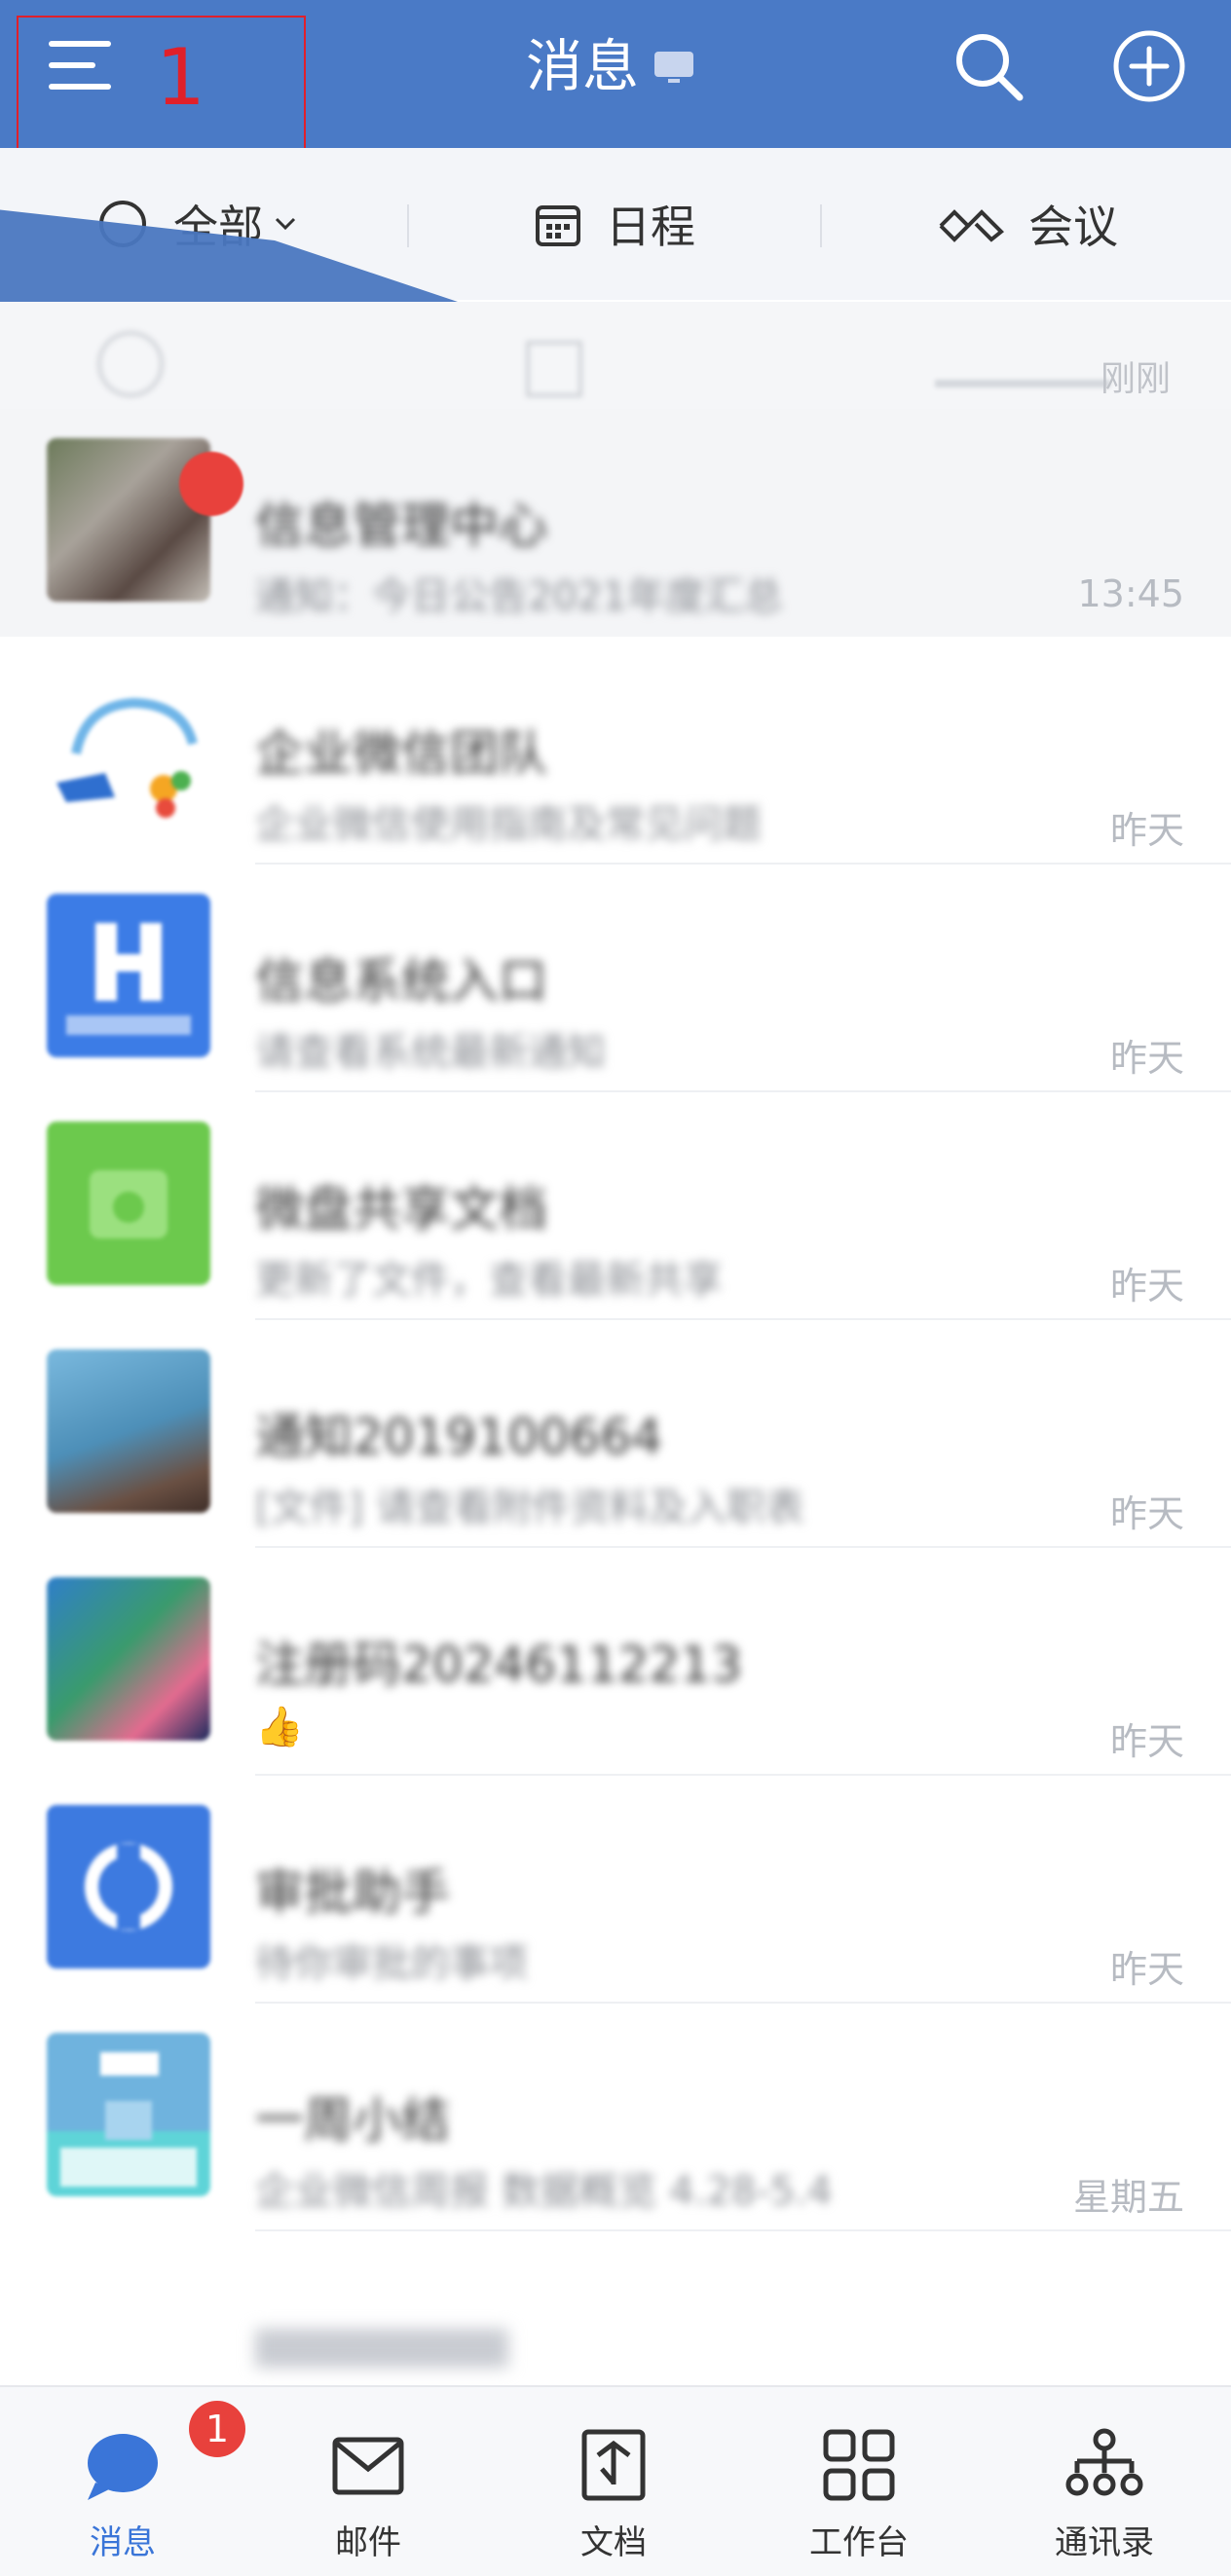  I want to click on ghost-row, so click(615, 355).